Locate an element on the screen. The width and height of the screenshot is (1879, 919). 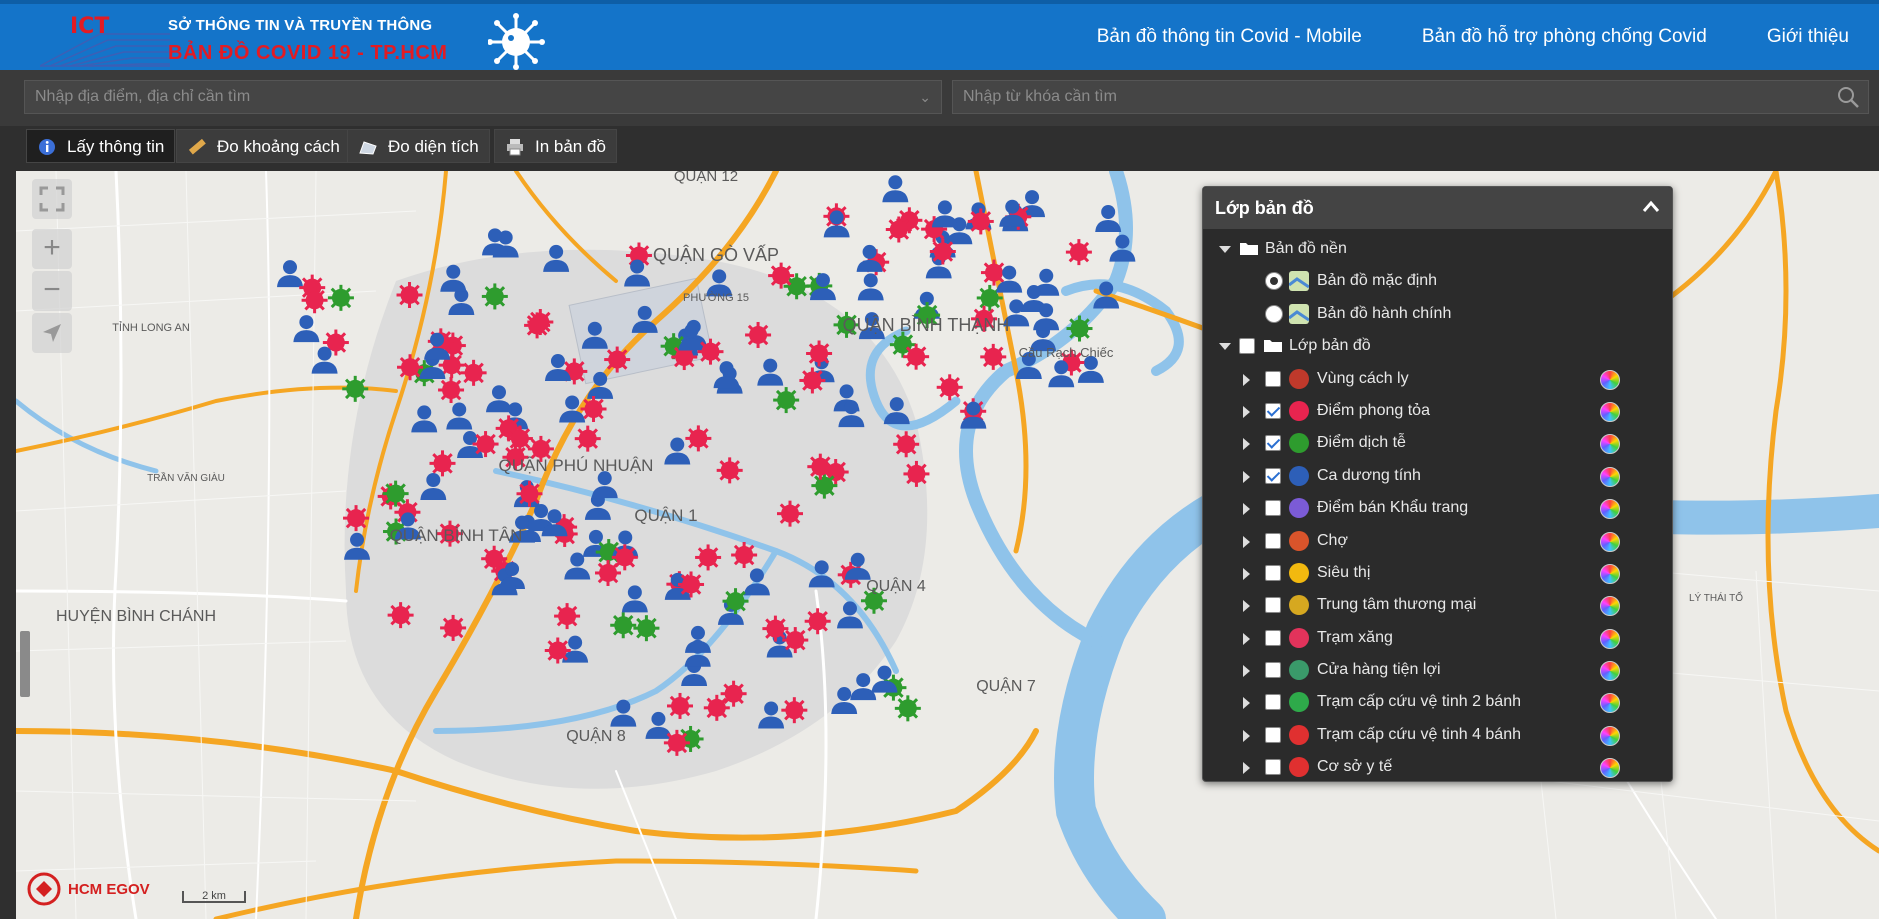
keyword-search-box is located at coordinates (1410, 97).